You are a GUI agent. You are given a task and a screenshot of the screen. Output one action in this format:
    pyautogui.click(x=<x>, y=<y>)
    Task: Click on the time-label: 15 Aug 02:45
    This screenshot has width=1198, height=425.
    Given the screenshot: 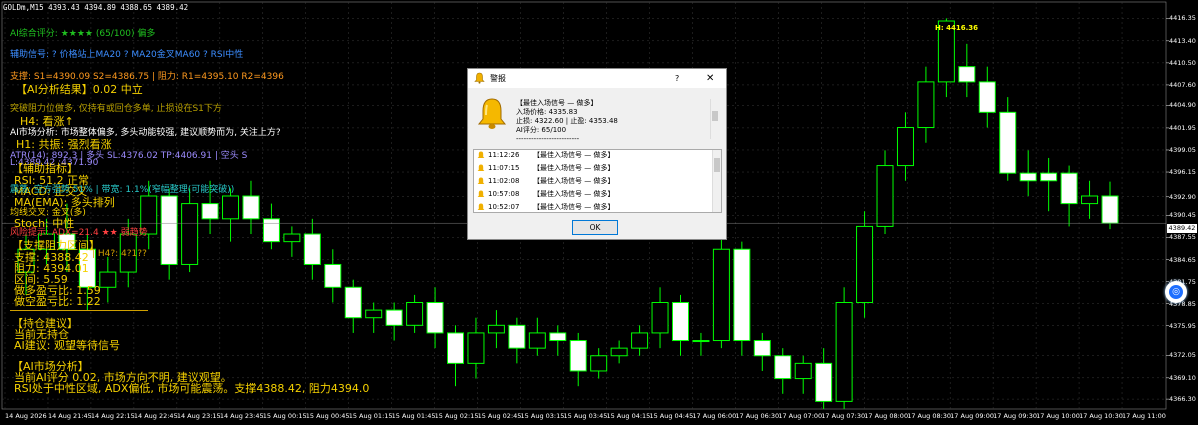 What is the action you would take?
    pyautogui.click(x=499, y=416)
    